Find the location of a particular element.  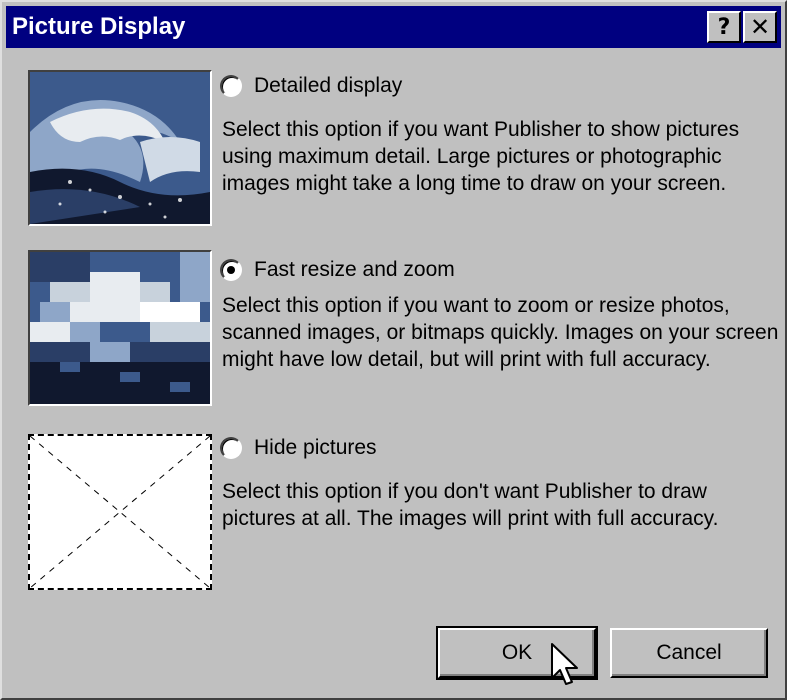

option-hide-pictures: Hide pictures is located at coordinates (298, 448).